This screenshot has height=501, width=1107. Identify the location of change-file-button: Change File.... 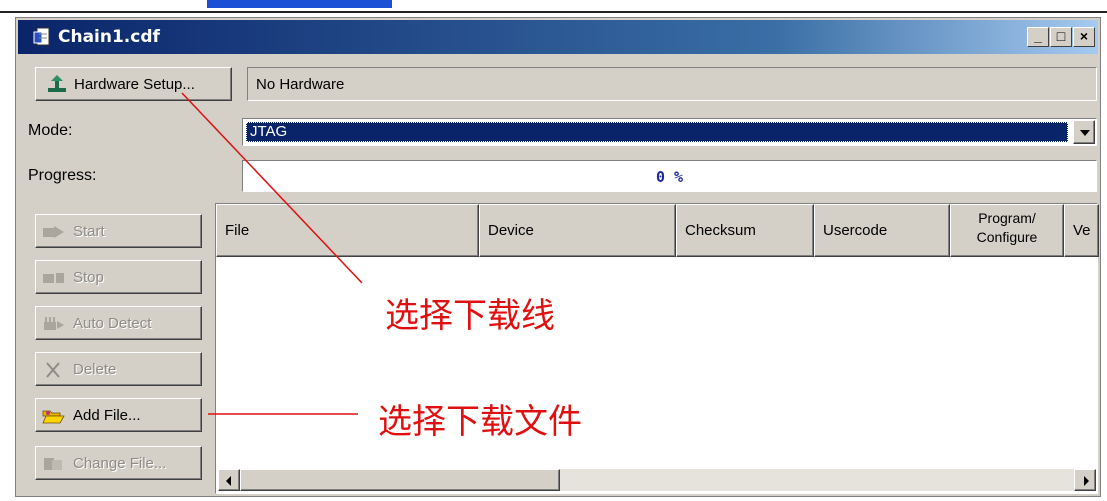
(118, 463).